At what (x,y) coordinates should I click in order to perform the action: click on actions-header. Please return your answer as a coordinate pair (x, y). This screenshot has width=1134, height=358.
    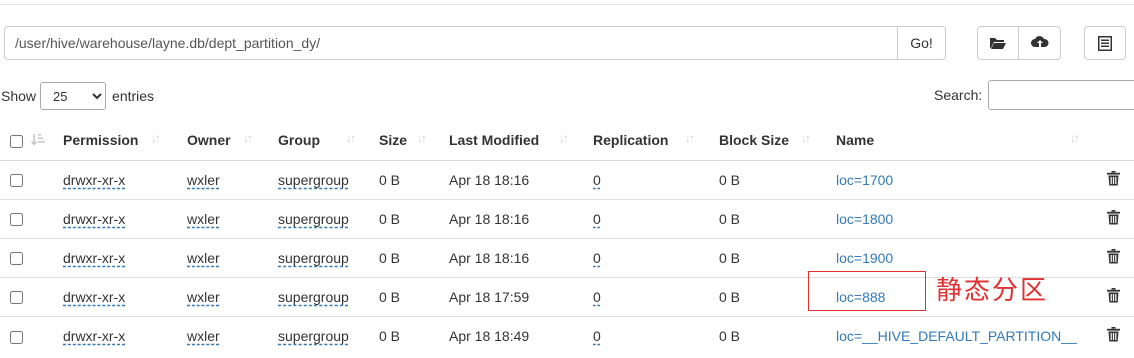
    Looking at the image, I should click on (1110, 141).